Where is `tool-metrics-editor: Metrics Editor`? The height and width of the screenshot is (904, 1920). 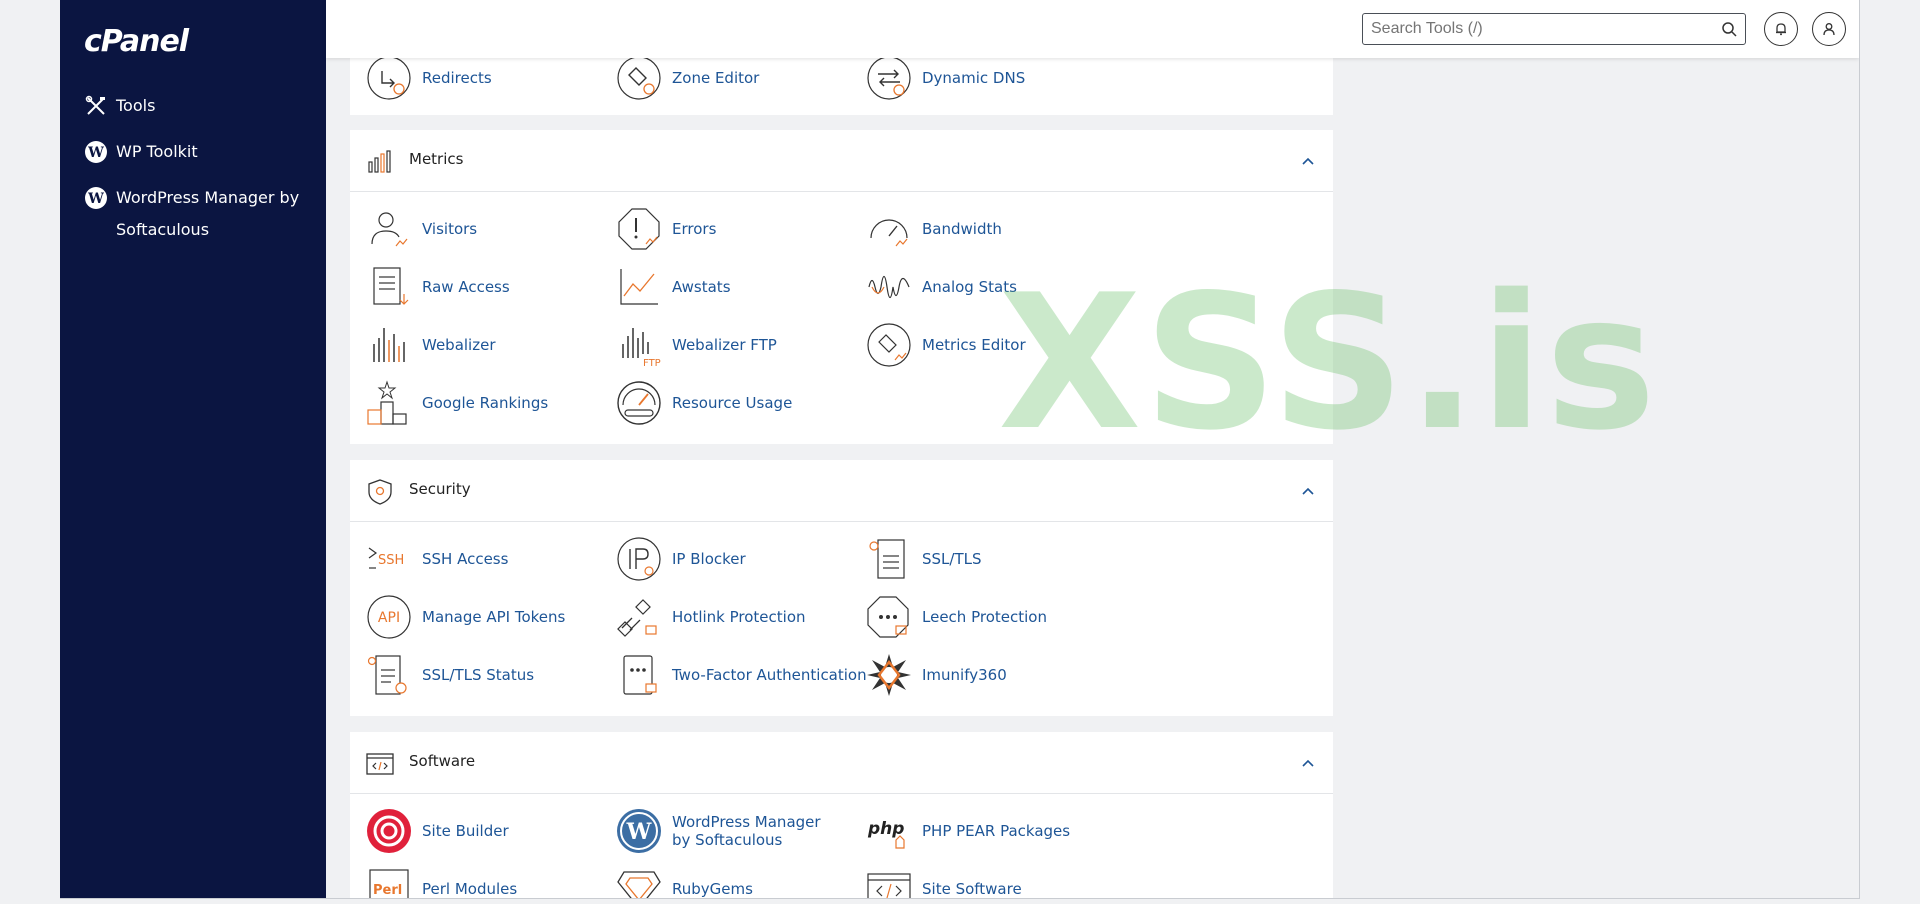 tool-metrics-editor: Metrics Editor is located at coordinates (946, 345).